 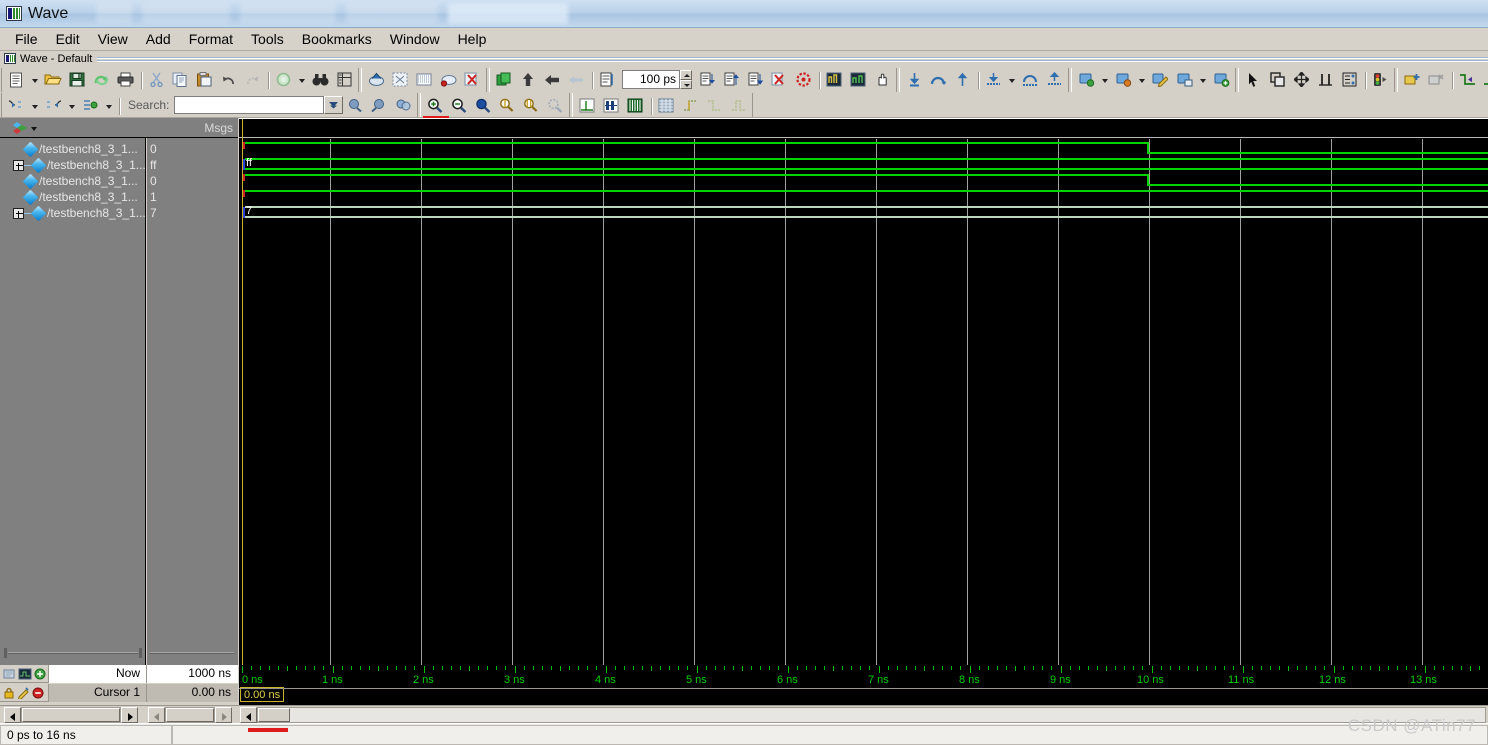 What do you see at coordinates (1184, 79) in the screenshot?
I see `bookmark-save-icon` at bounding box center [1184, 79].